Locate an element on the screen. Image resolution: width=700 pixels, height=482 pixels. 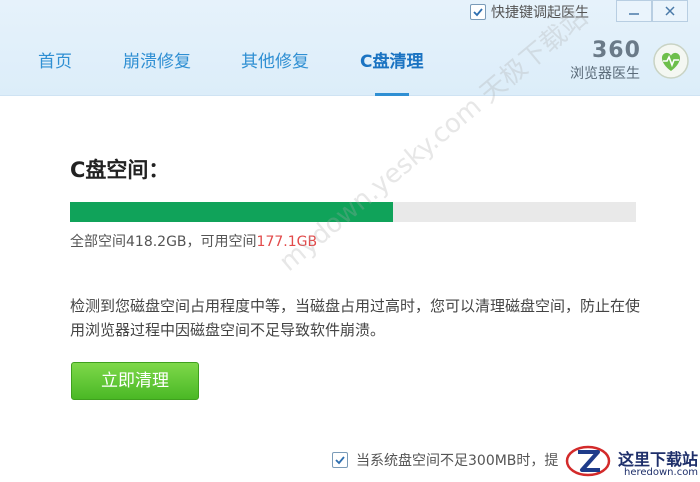
site-logo-icon is located at coordinates (588, 461).